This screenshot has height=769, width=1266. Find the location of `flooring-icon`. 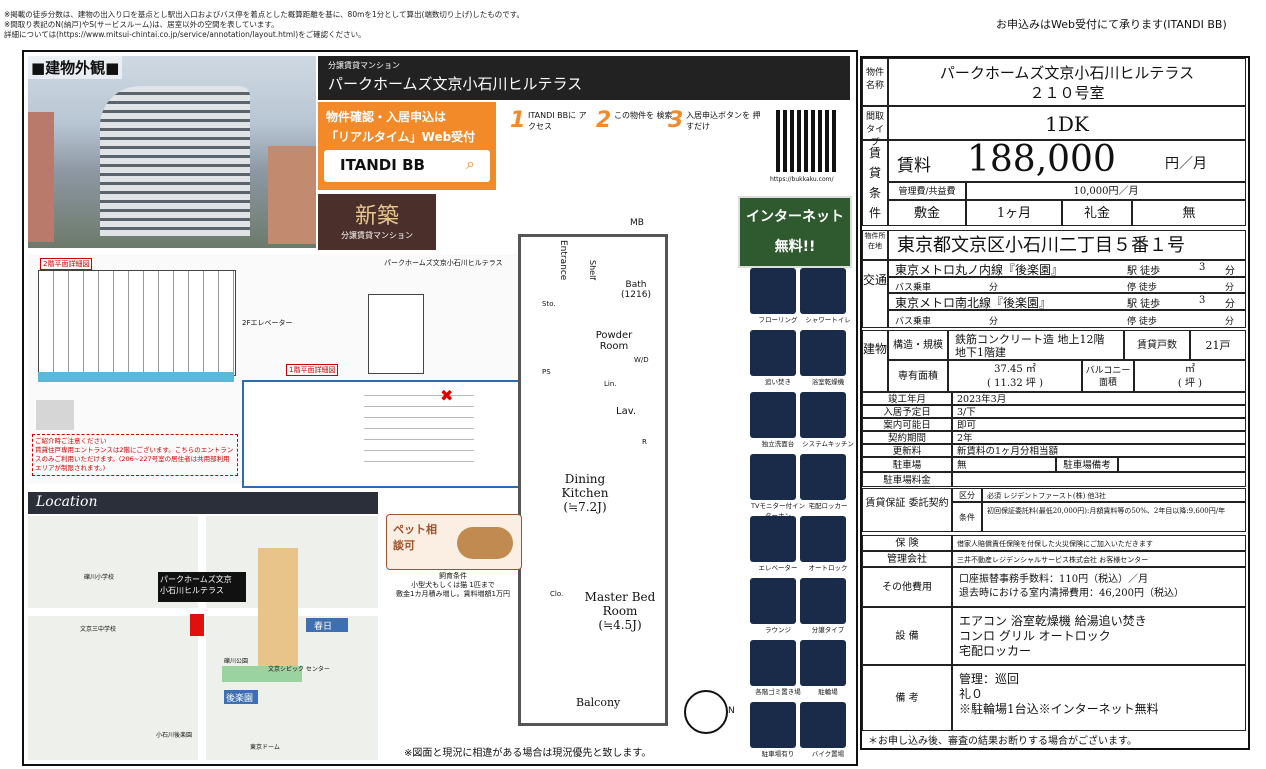

flooring-icon is located at coordinates (773, 291).